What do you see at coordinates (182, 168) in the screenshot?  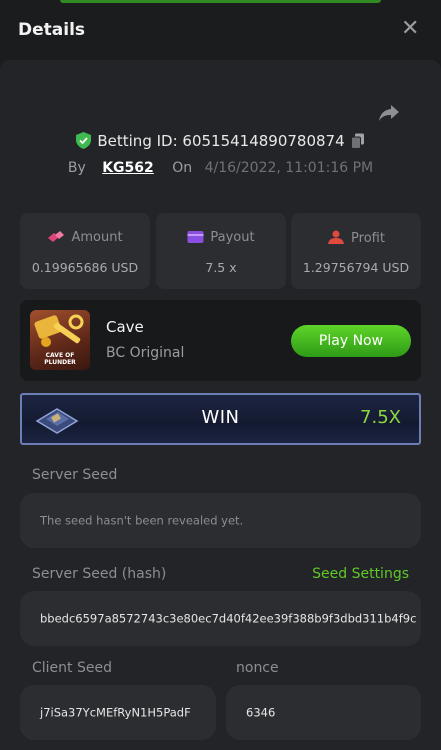 I see `on-label: On` at bounding box center [182, 168].